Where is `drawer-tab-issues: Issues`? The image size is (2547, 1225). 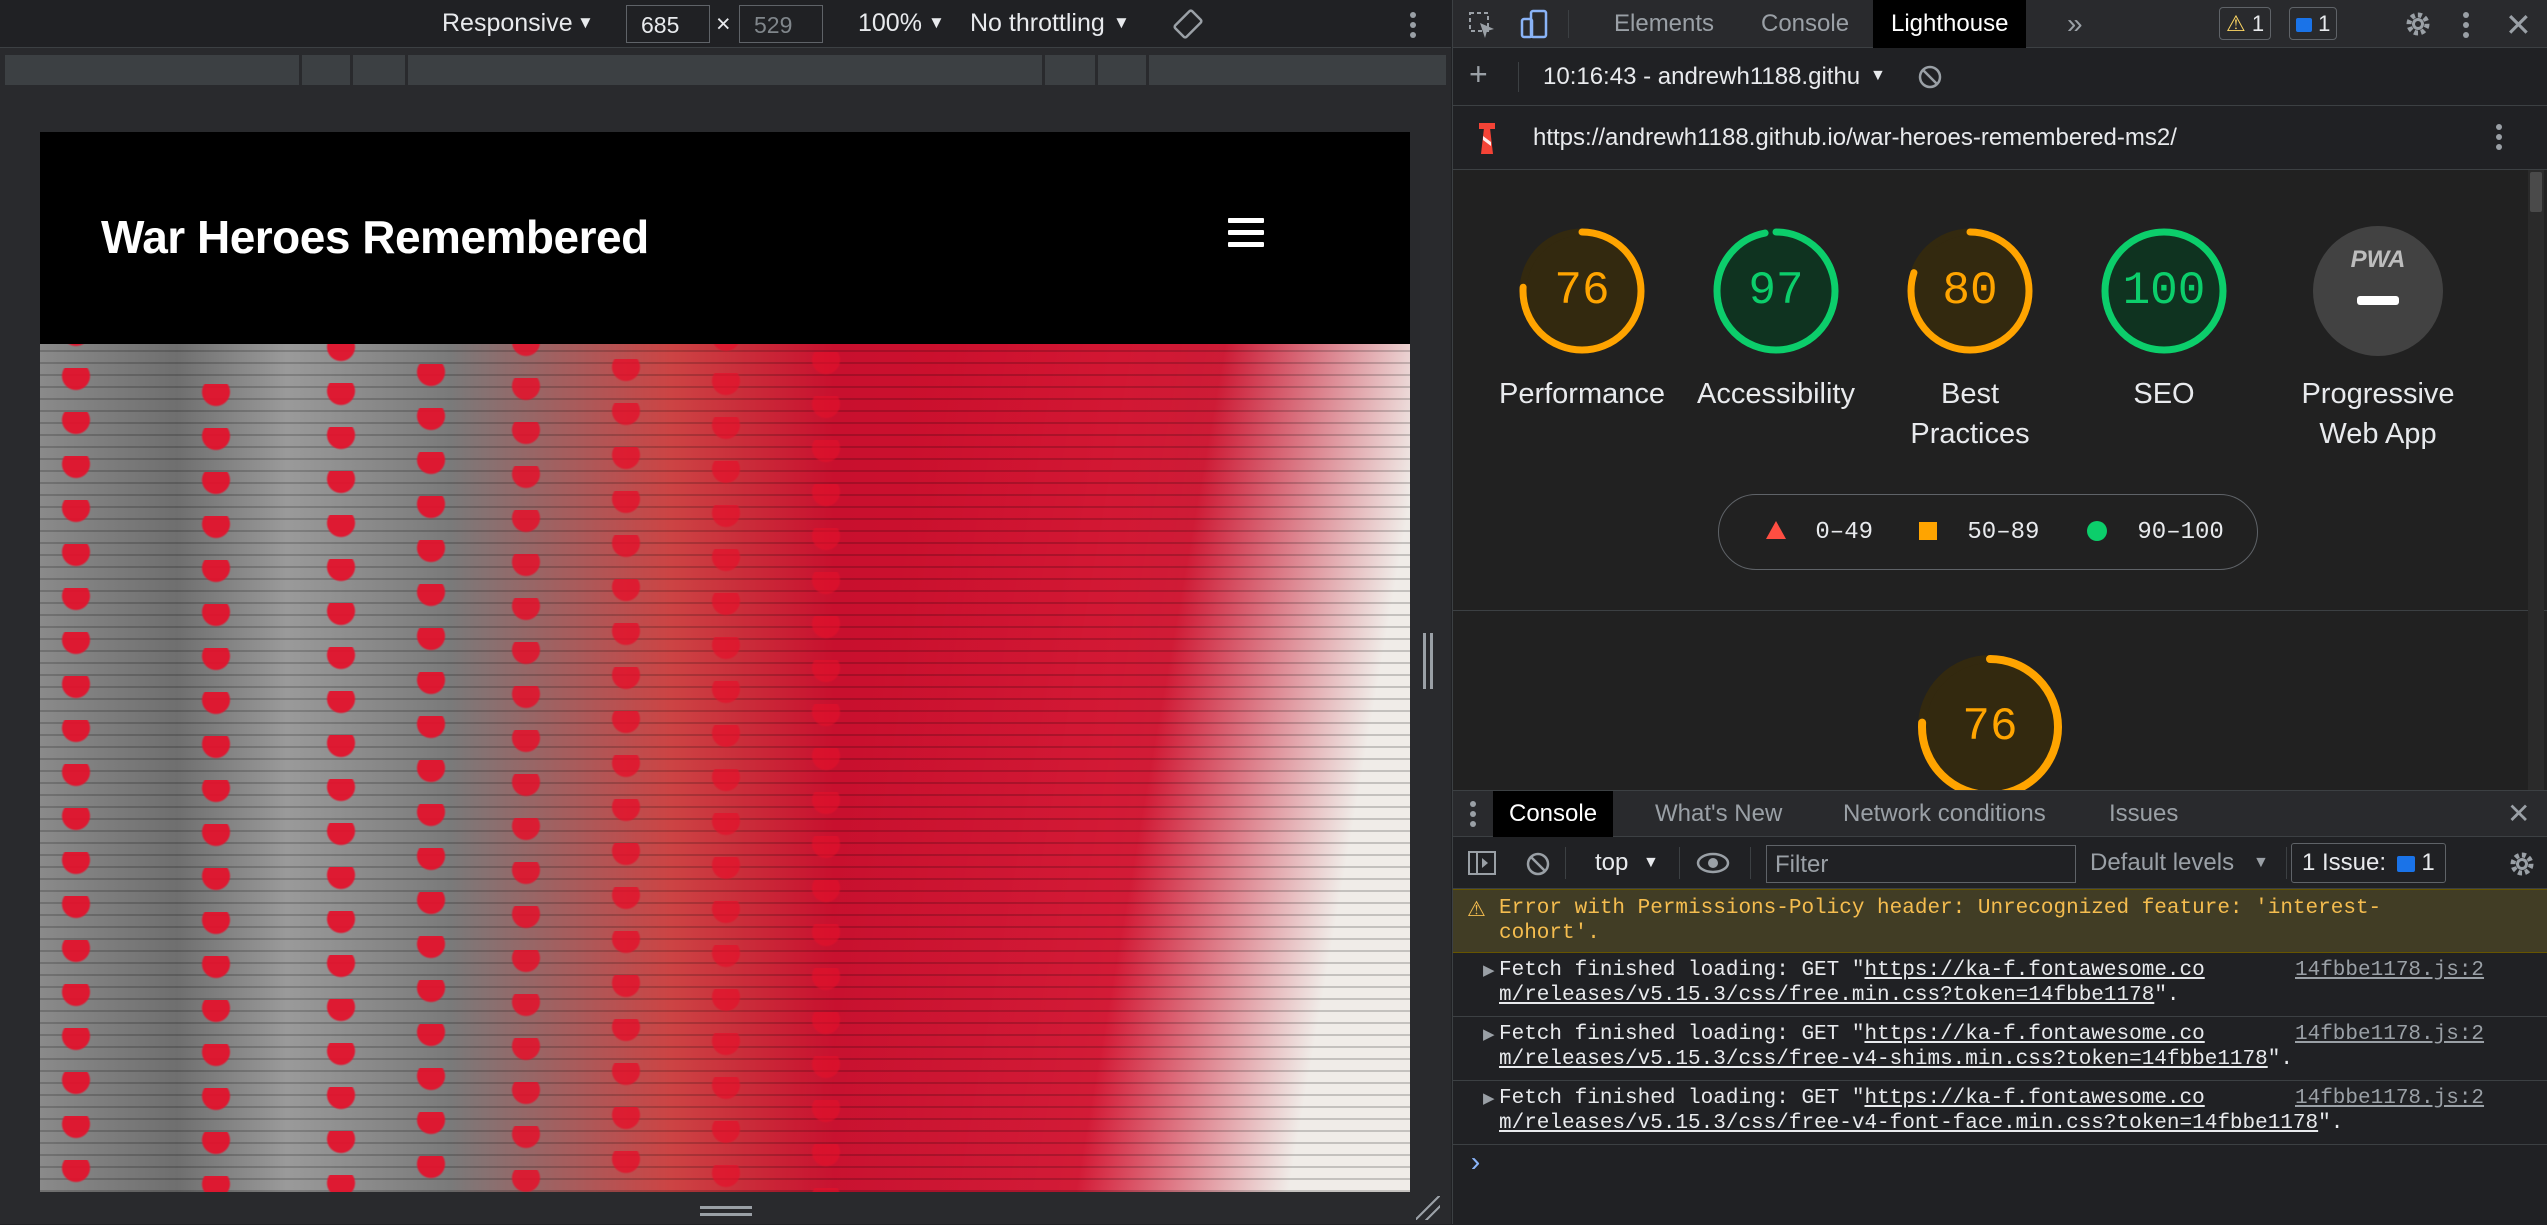
drawer-tab-issues: Issues is located at coordinates (2143, 814).